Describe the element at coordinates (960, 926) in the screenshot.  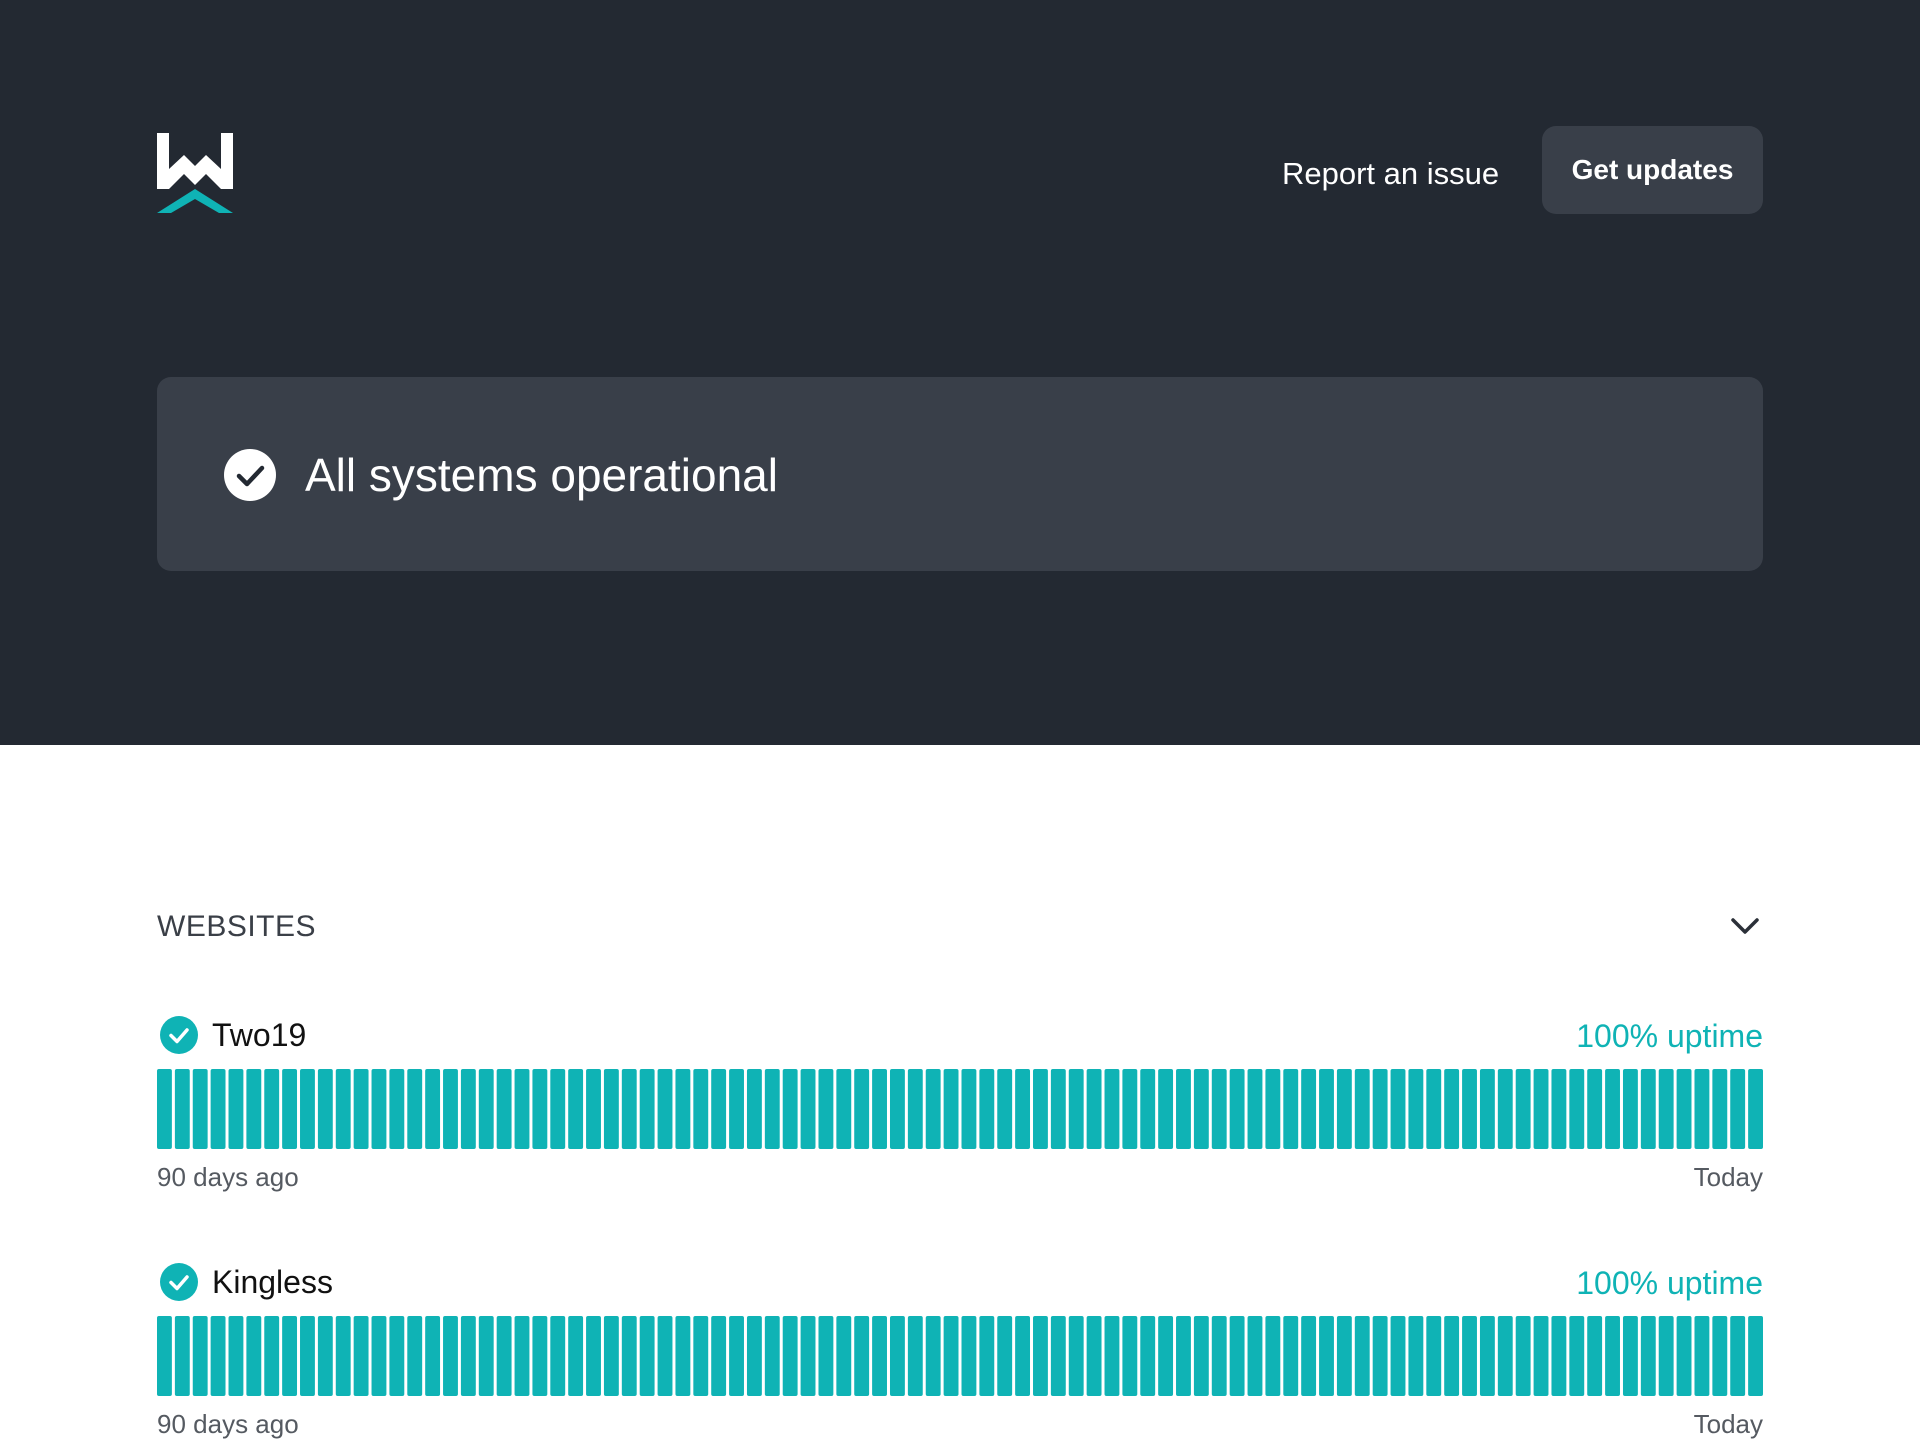
I see `group-header-websites: WEBSITES` at that location.